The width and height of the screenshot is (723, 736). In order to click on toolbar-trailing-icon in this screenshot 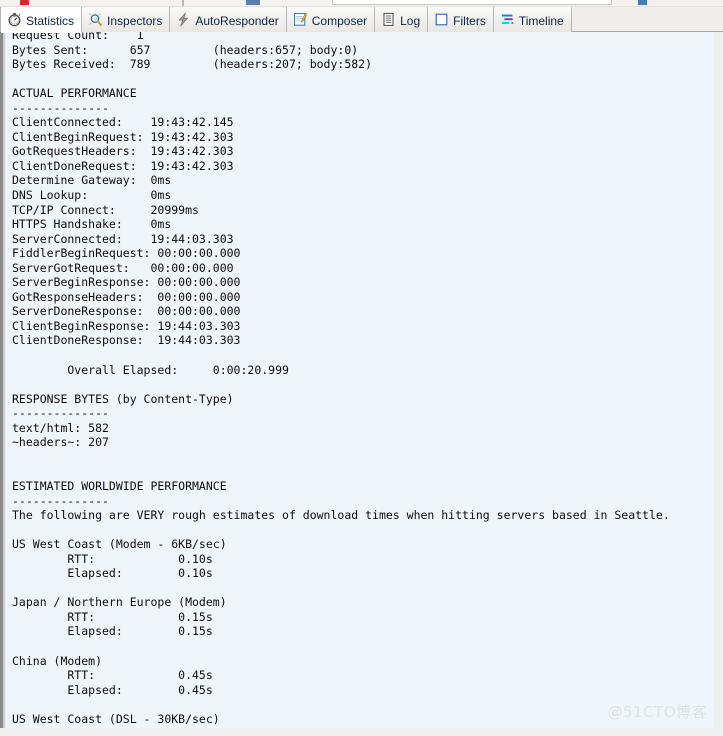, I will do `click(642, 2)`.